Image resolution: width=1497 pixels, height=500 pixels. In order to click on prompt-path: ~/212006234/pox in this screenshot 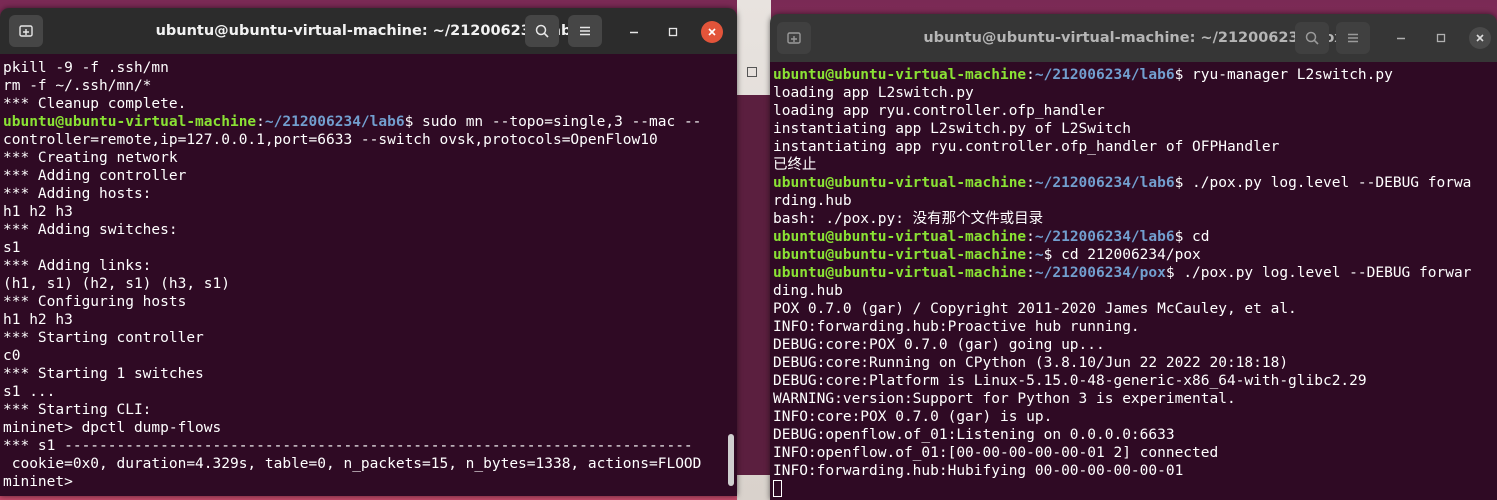, I will do `click(1100, 273)`.